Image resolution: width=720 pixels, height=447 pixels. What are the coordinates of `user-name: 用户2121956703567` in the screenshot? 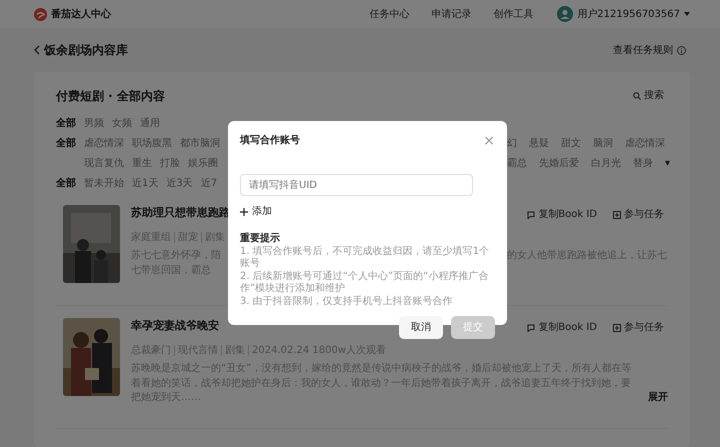 It's located at (628, 14).